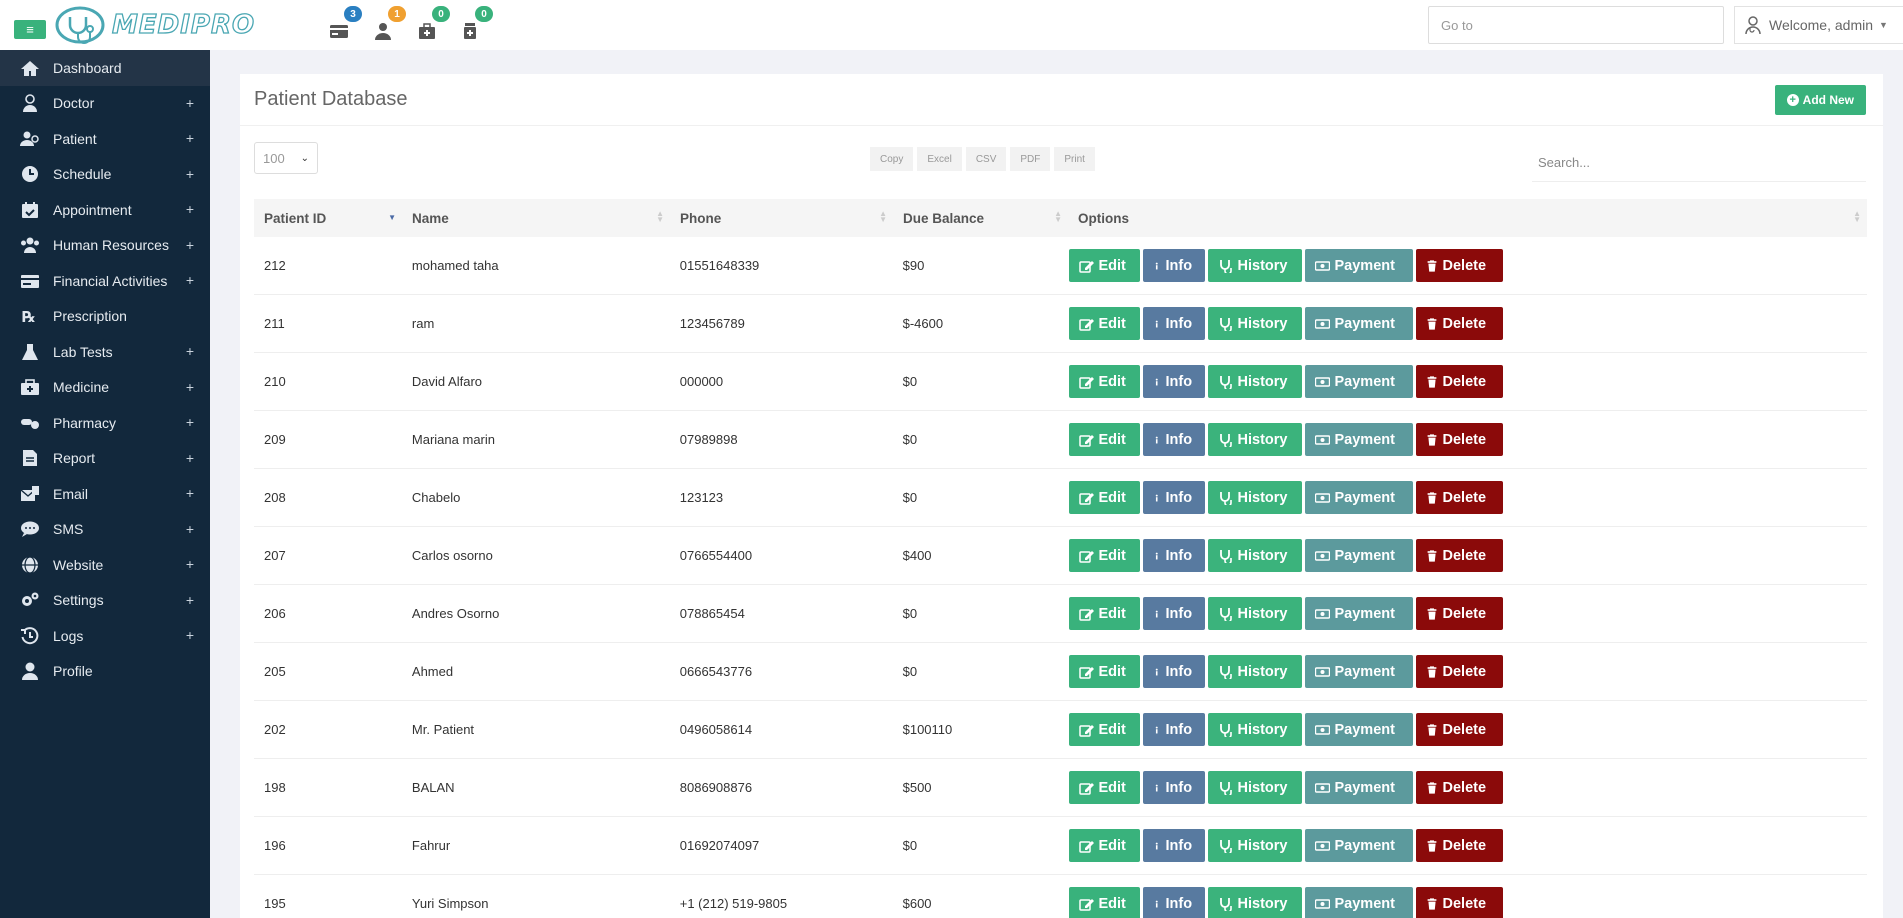 The height and width of the screenshot is (918, 1903). What do you see at coordinates (1074, 159) in the screenshot?
I see `print-button: Print` at bounding box center [1074, 159].